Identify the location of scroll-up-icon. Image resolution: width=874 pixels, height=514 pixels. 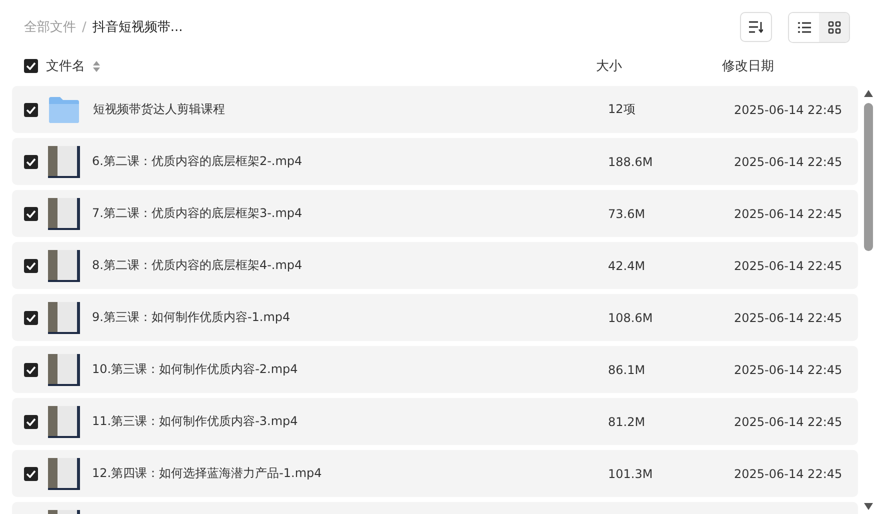
(868, 93).